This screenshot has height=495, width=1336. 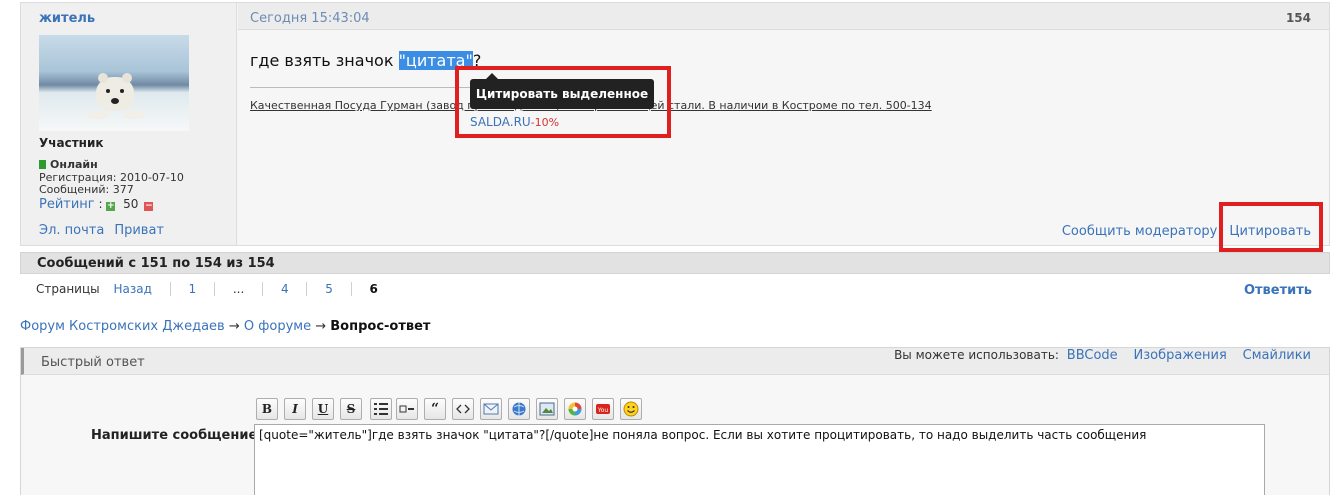 What do you see at coordinates (491, 409) in the screenshot?
I see `email-icon` at bounding box center [491, 409].